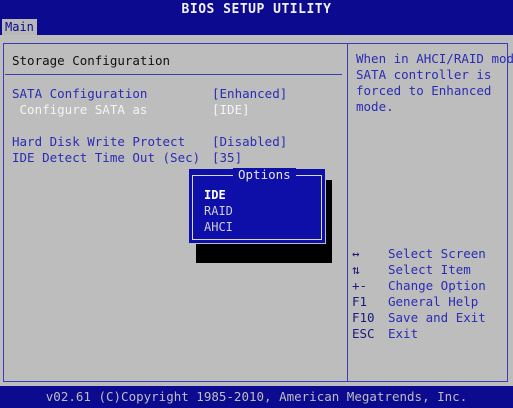 This screenshot has height=408, width=513. I want to click on popup-title: Options, so click(264, 175).